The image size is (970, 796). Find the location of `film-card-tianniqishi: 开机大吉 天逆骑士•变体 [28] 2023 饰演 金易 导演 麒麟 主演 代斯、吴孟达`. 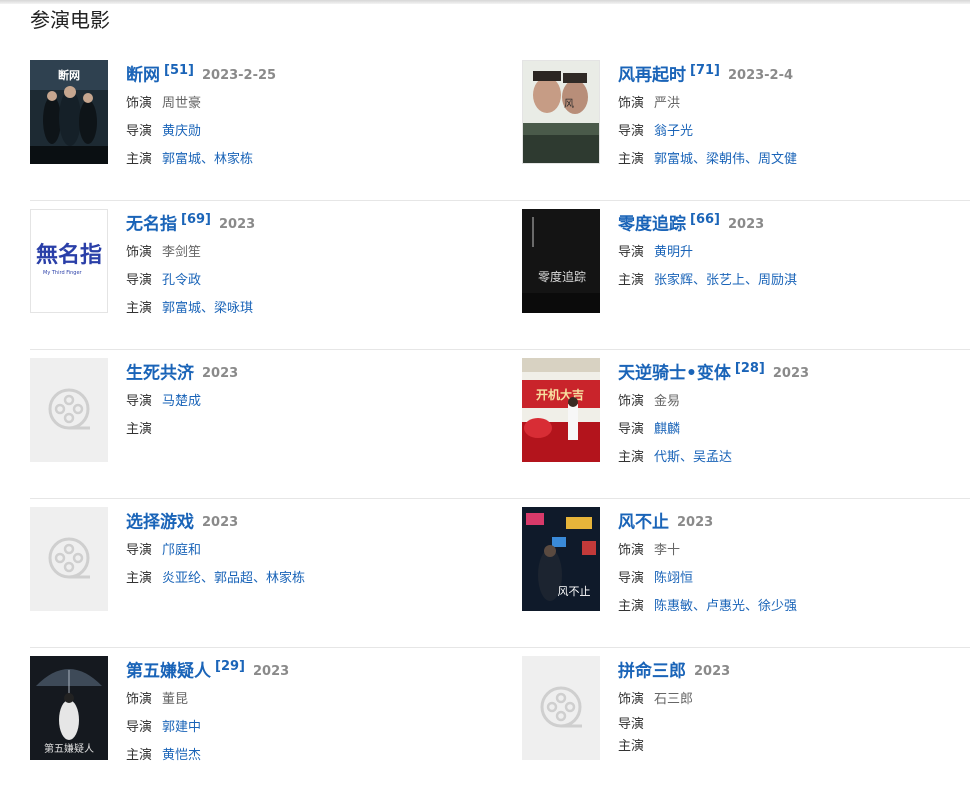

film-card-tianniqishi: 开机大吉 天逆骑士•变体 [28] 2023 饰演 金易 导演 麒麟 主演 代斯、吴孟达 is located at coordinates (746, 418).